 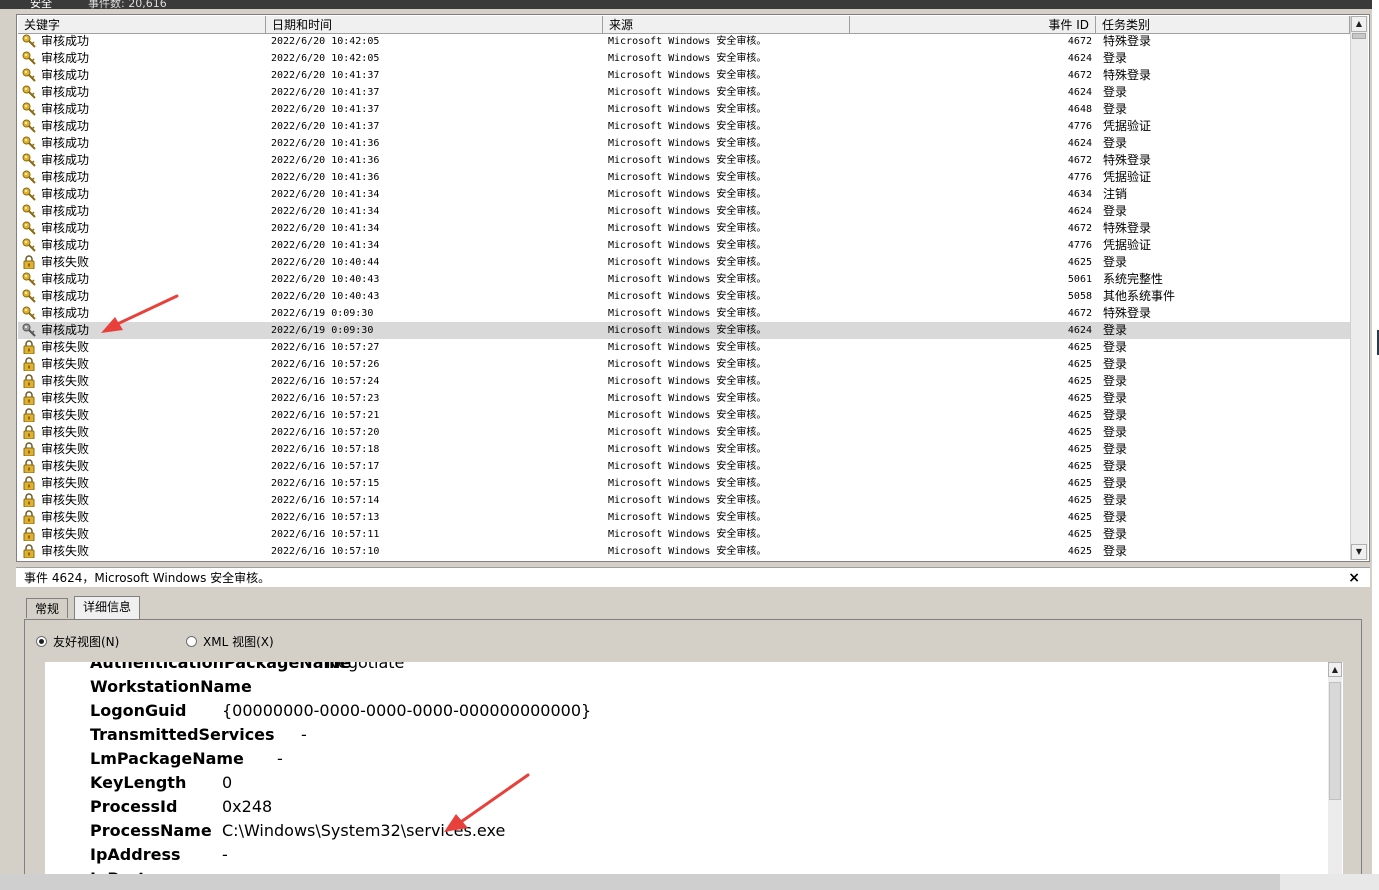 What do you see at coordinates (107, 607) in the screenshot?
I see `tab-details: 详细信息` at bounding box center [107, 607].